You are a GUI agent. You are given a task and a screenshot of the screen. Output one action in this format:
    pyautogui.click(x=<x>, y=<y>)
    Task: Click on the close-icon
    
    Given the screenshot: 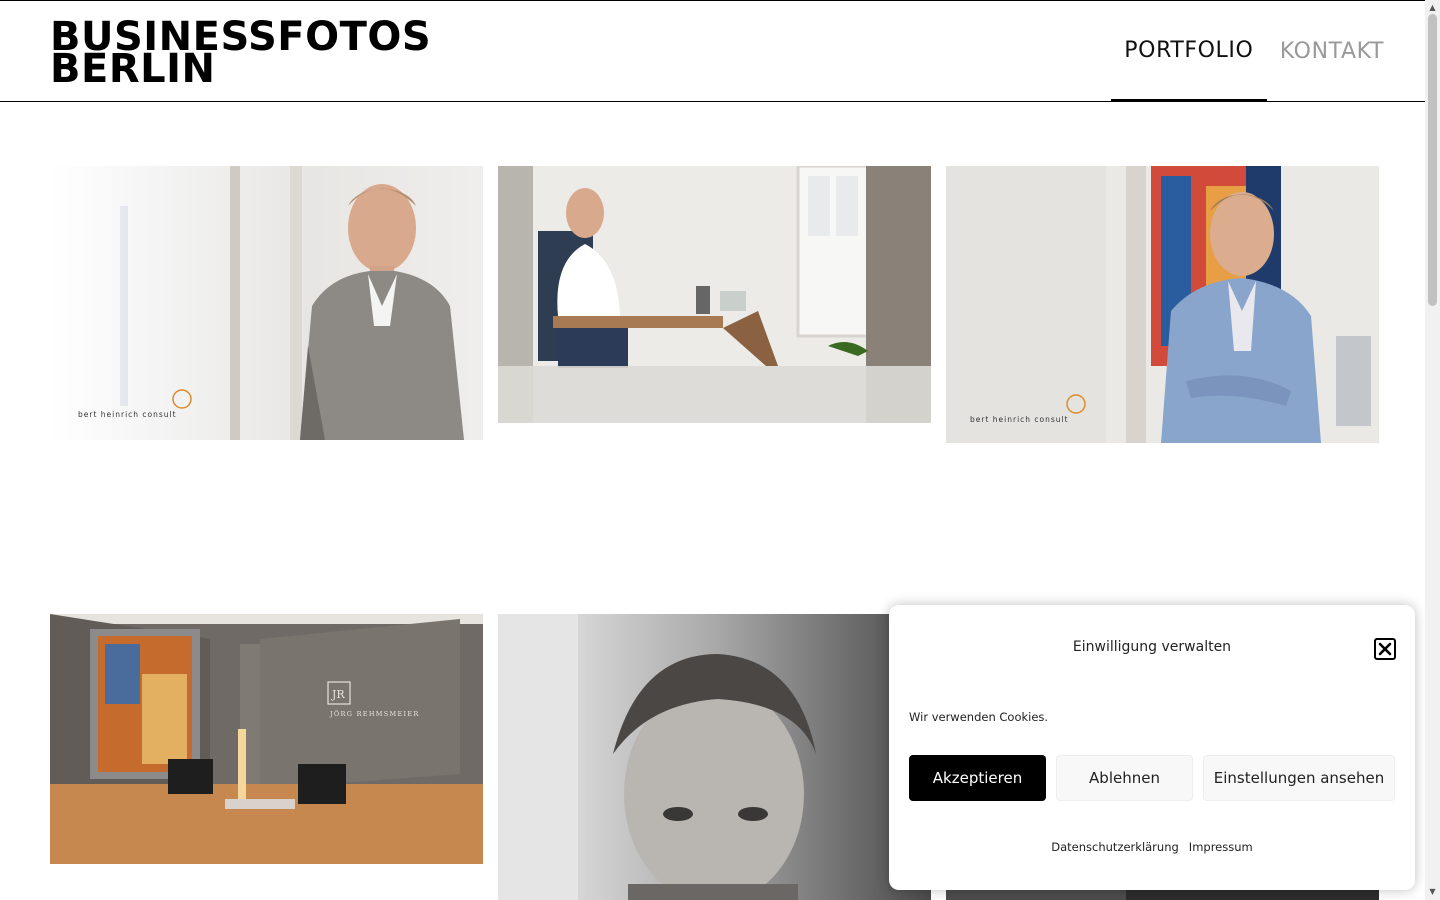 What is the action you would take?
    pyautogui.click(x=1385, y=649)
    